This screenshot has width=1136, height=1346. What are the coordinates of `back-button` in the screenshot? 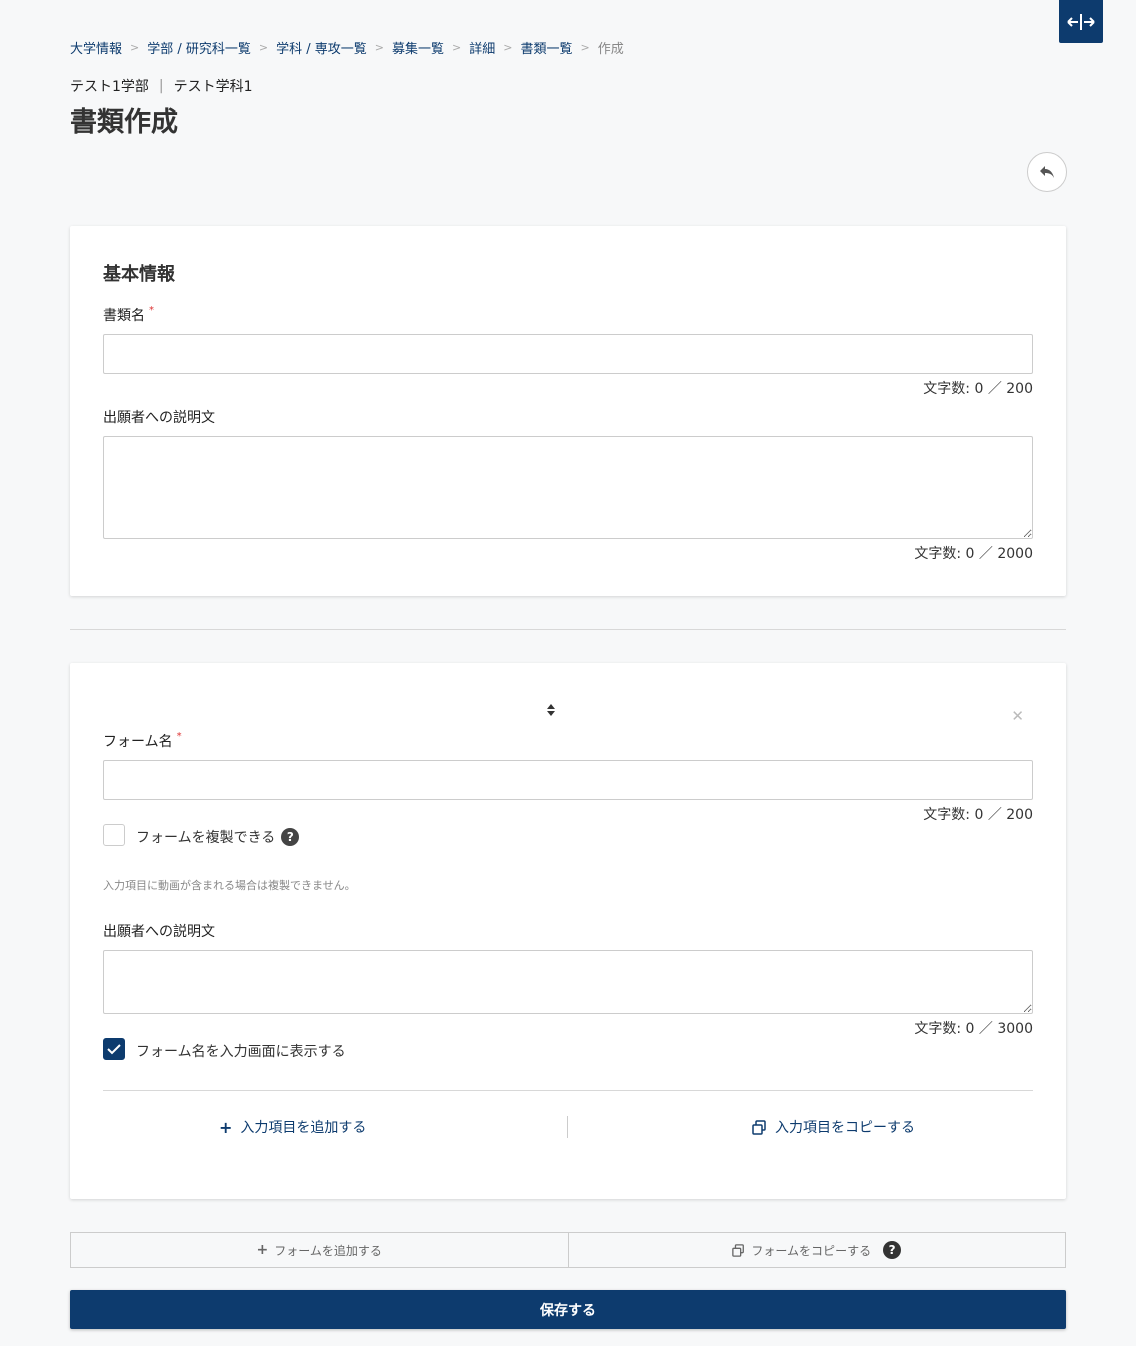 It's located at (1047, 172).